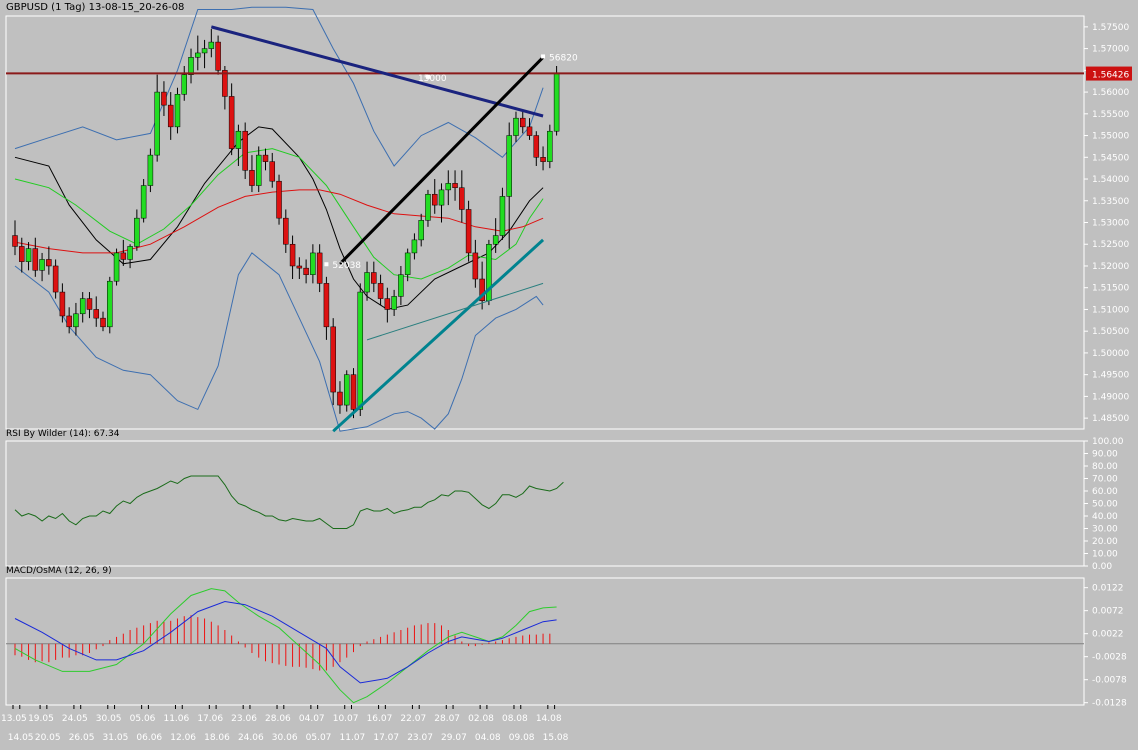 The width and height of the screenshot is (1138, 750). What do you see at coordinates (1110, 354) in the screenshot?
I see `price-tick-label: 1.50000` at bounding box center [1110, 354].